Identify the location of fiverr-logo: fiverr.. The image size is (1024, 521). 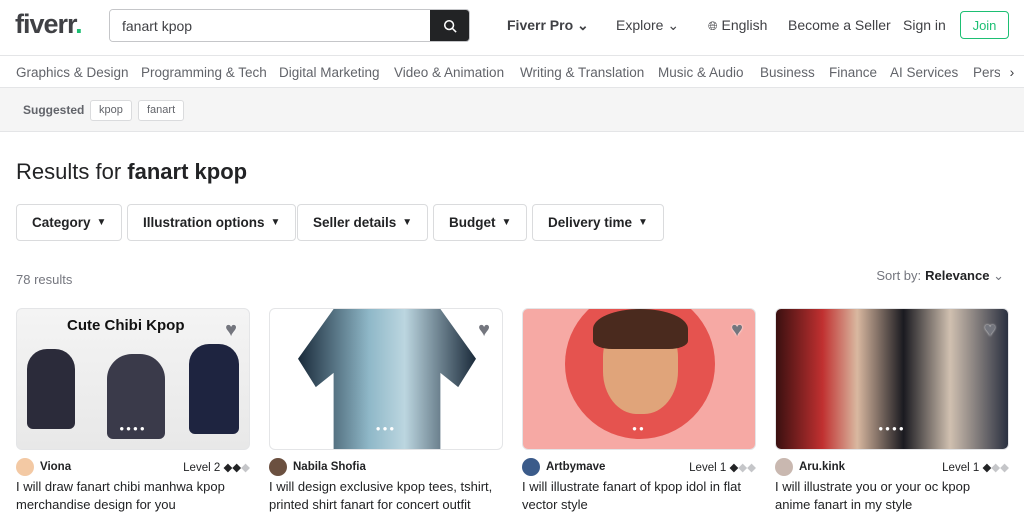
(49, 24).